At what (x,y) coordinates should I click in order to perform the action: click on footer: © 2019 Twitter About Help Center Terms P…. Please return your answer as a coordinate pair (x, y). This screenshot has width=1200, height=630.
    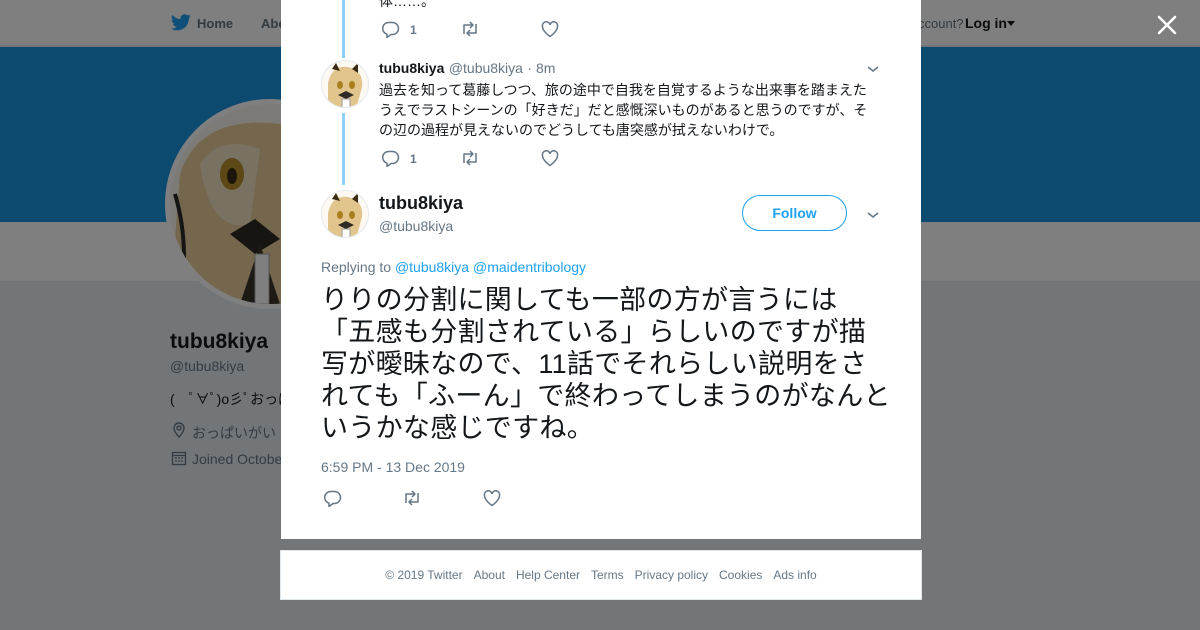
    Looking at the image, I should click on (601, 575).